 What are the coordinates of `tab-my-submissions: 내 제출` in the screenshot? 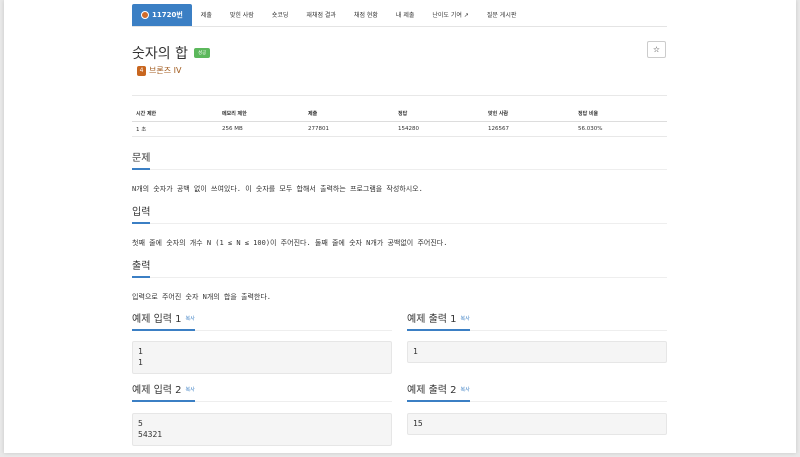 It's located at (405, 15).